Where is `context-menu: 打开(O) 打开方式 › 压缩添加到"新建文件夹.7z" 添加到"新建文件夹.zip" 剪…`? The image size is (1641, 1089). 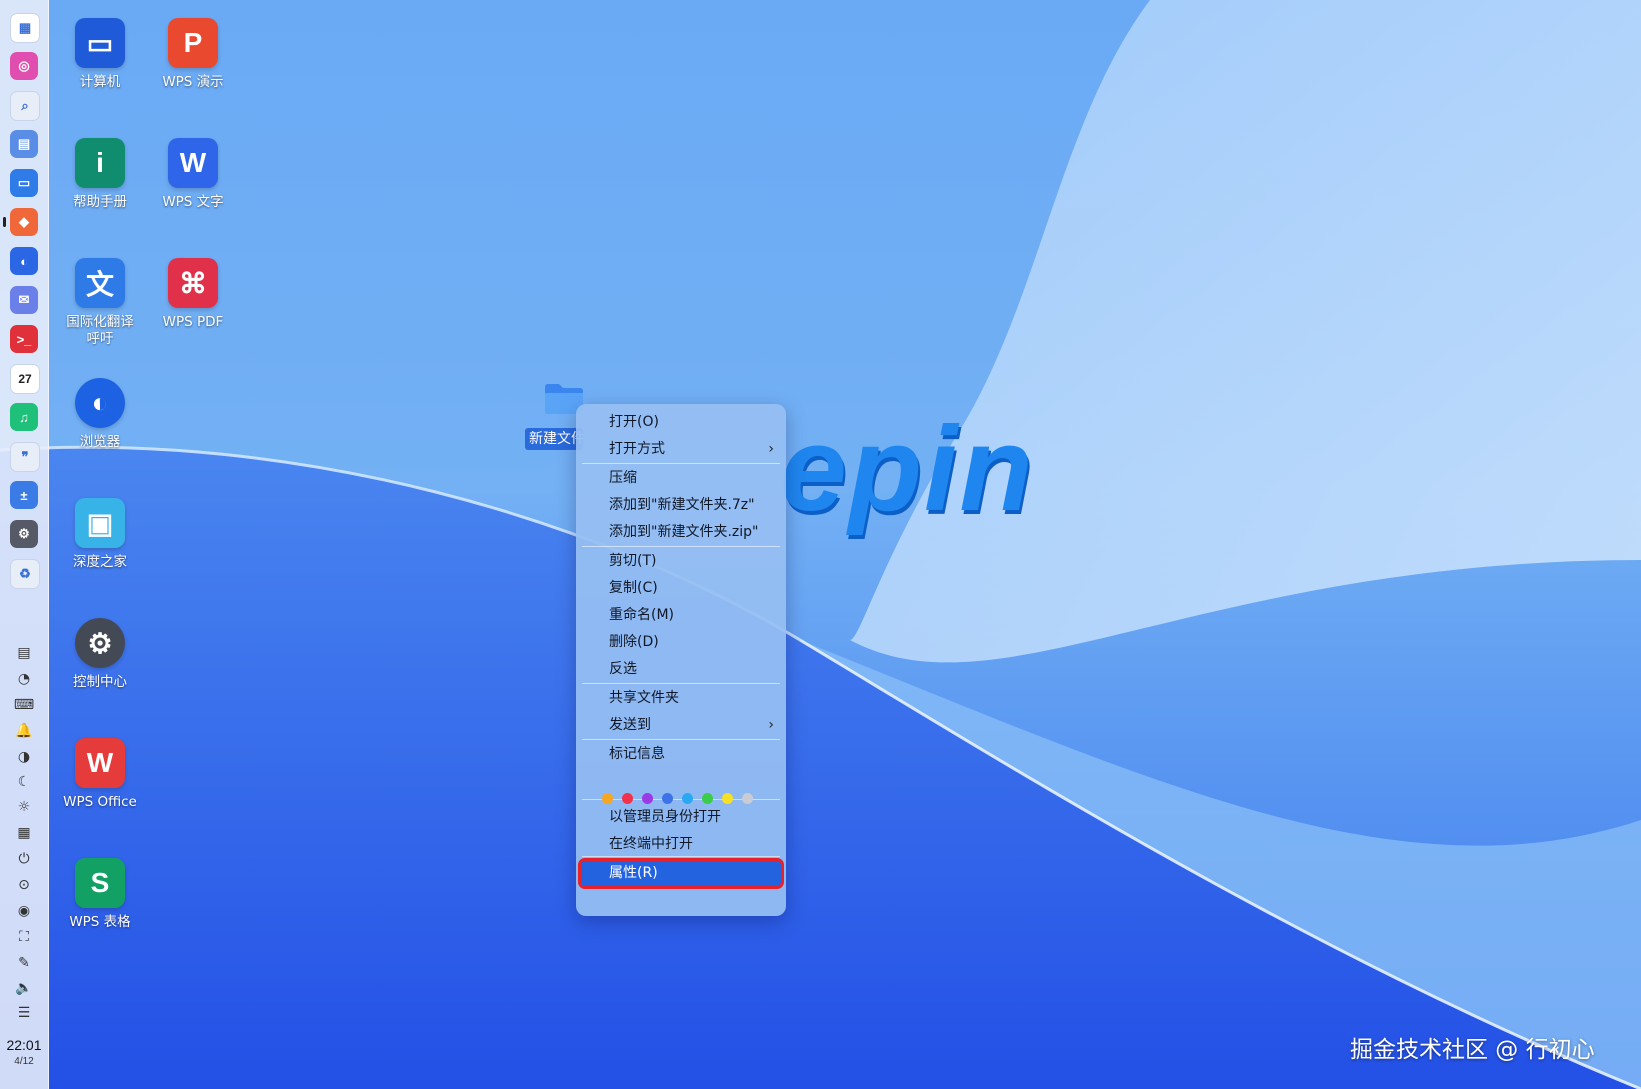
context-menu: 打开(O) 打开方式 › 压缩添加到"新建文件夹.7z" 添加到"新建文件夹.zip" 剪… is located at coordinates (681, 660).